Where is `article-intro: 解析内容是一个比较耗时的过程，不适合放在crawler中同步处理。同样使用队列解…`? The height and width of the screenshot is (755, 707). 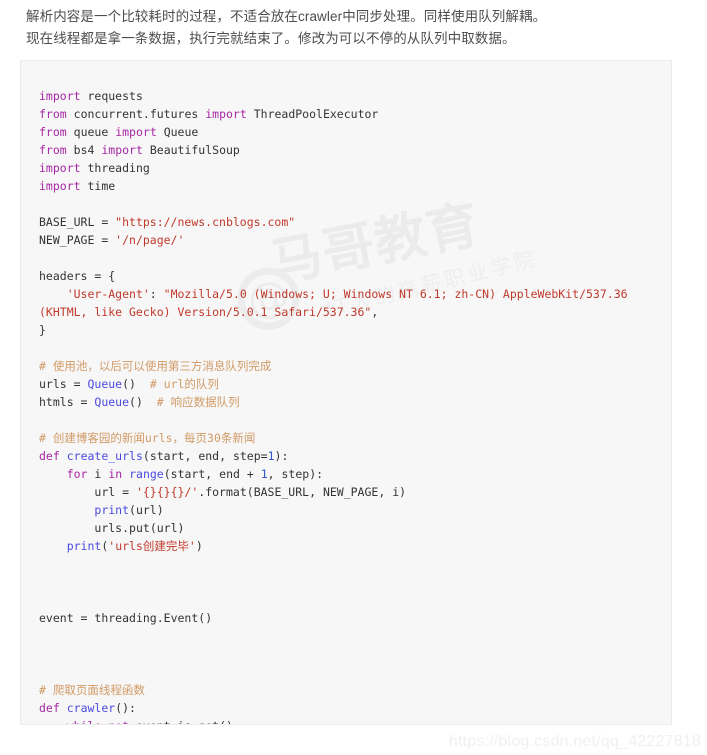
article-intro: 解析内容是一个比较耗时的过程，不适合放在crawler中同步处理。同样使用队列解… is located at coordinates (353, 25).